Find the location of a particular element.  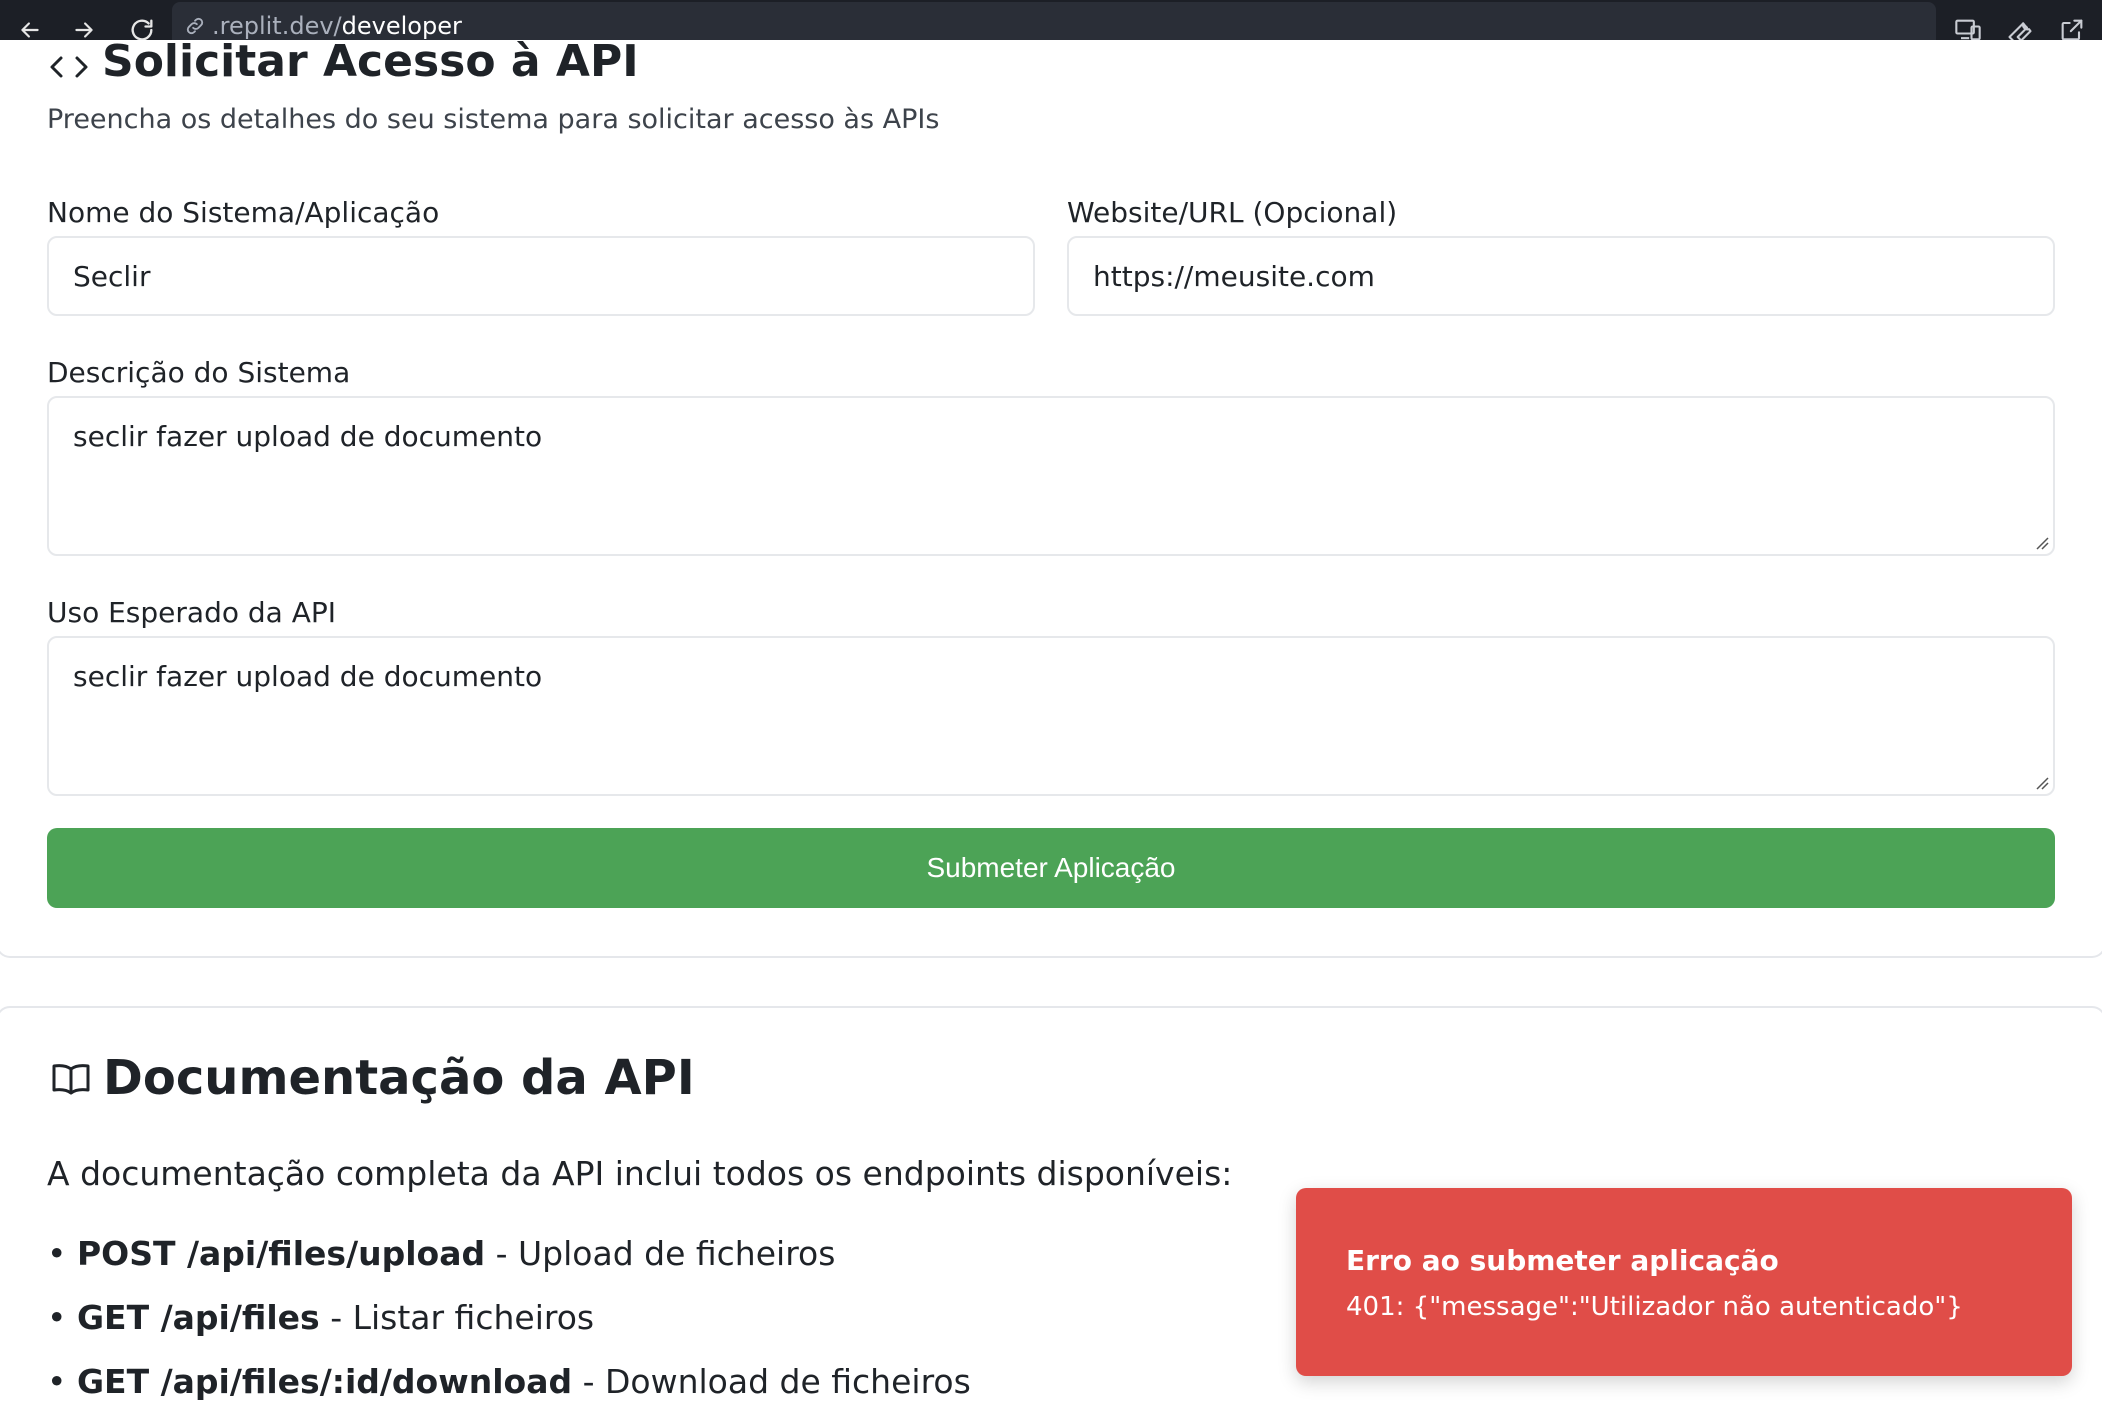

description-text: seclir fazer upload de documento is located at coordinates (308, 436).